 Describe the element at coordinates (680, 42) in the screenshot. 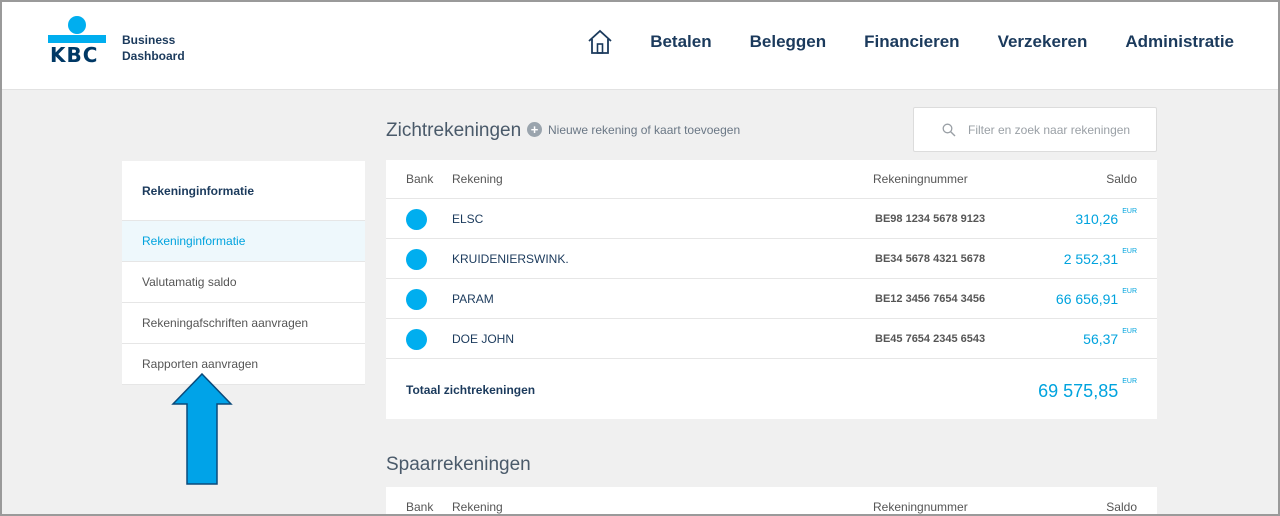

I see `nav-betalen: Betalen` at that location.